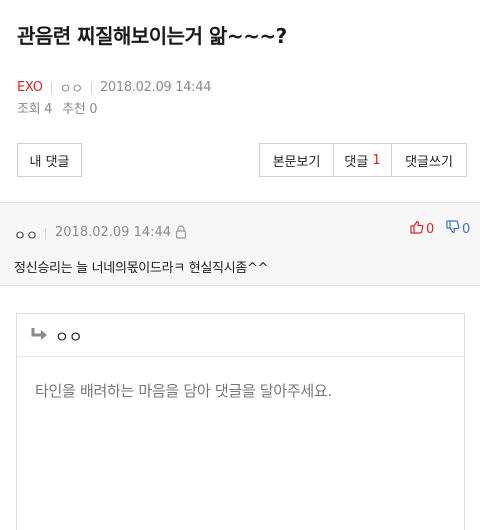 Image resolution: width=480 pixels, height=530 pixels. Describe the element at coordinates (35, 109) in the screenshot. I see `post-views: 조회 4` at that location.